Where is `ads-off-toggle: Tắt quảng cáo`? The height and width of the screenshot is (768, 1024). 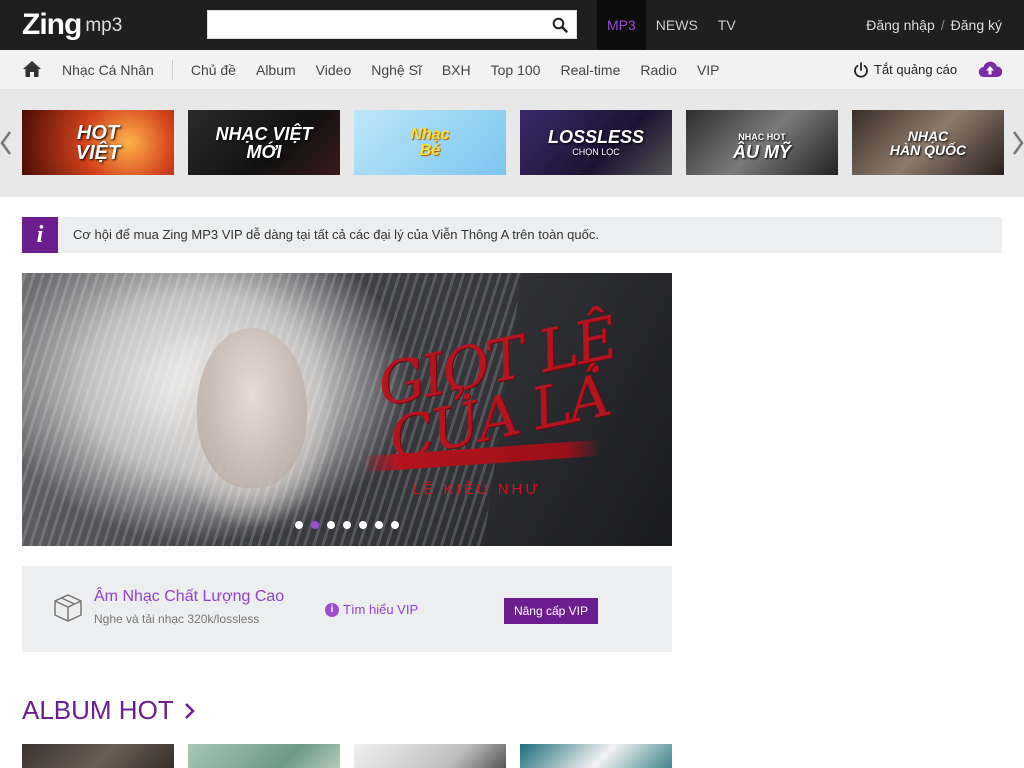 ads-off-toggle: Tắt quảng cáo is located at coordinates (905, 70).